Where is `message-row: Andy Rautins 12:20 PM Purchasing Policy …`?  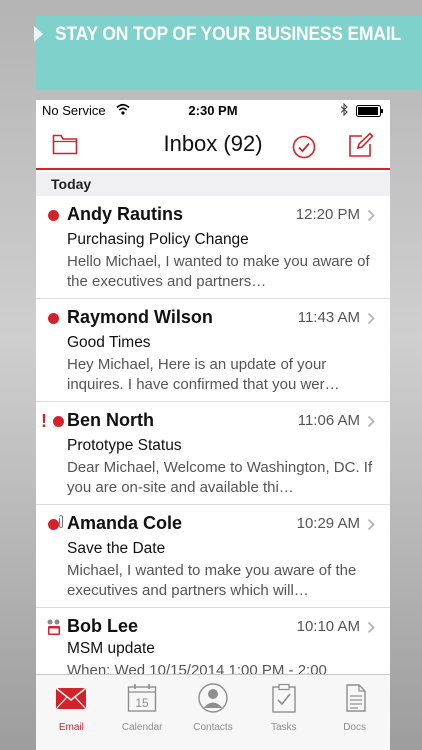
message-row: Andy Rautins 12:20 PM Purchasing Policy … is located at coordinates (213, 247).